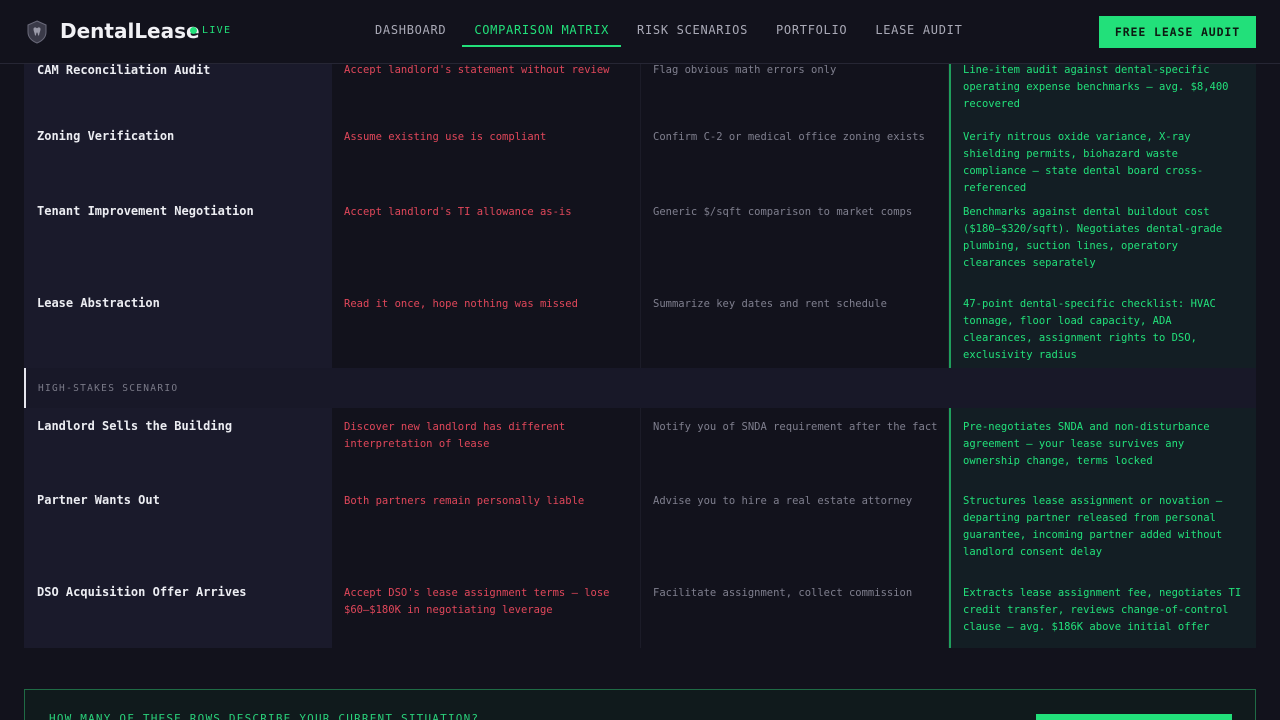 The width and height of the screenshot is (1280, 720). Describe the element at coordinates (486, 155) in the screenshot. I see `diy-cell: Assume existing use is compliant` at that location.